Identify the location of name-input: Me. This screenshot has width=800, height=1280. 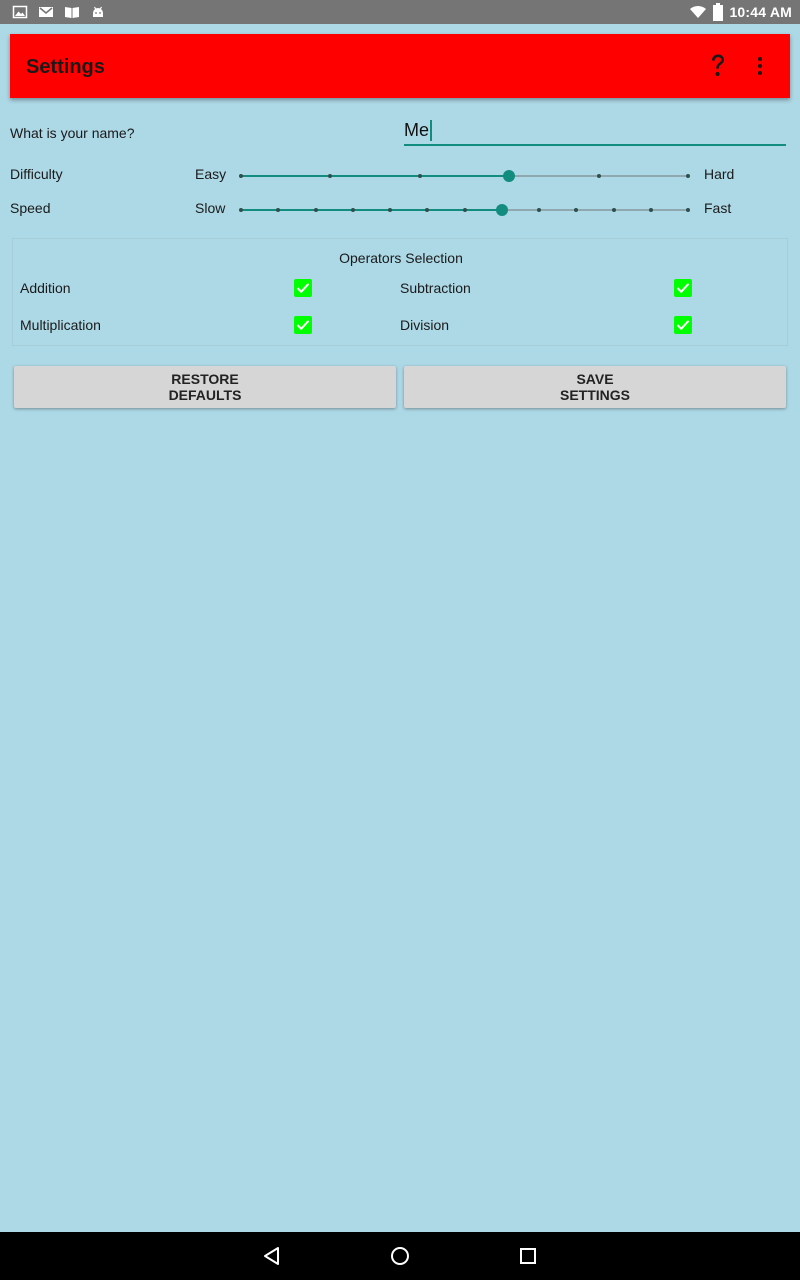
(595, 132).